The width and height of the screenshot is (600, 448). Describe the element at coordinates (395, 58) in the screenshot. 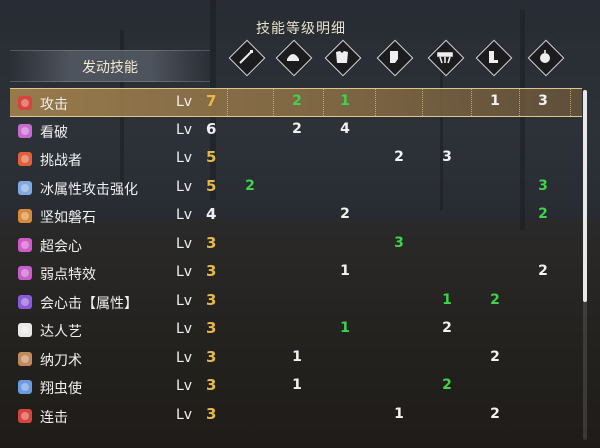

I see `arm-slot-icon` at that location.